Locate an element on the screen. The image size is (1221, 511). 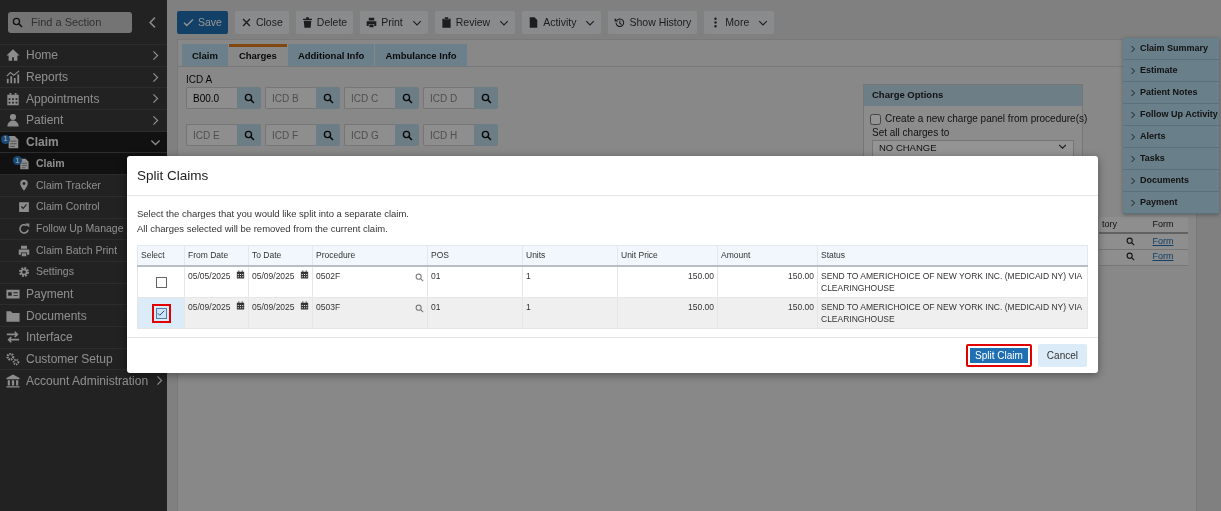
sidebar-item: Patient is located at coordinates (83, 120).